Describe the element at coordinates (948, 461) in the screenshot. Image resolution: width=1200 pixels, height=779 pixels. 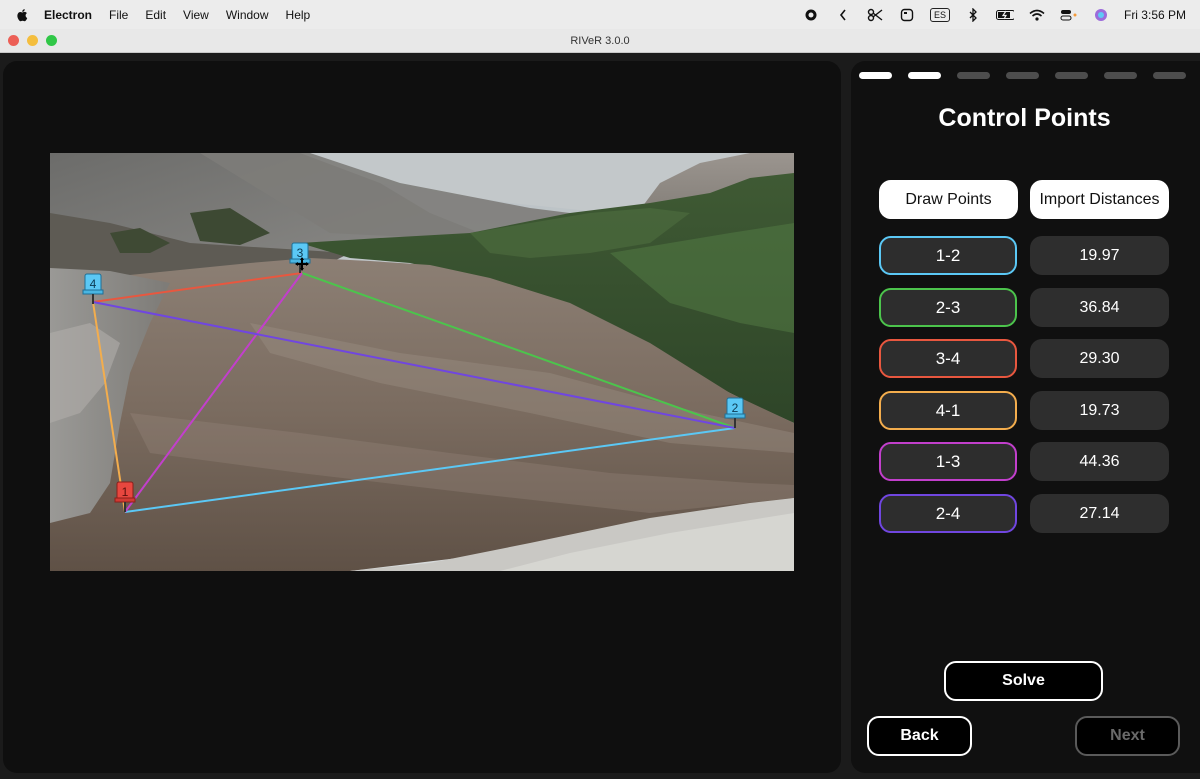
I see `pair-button-1-3: 1-3` at that location.